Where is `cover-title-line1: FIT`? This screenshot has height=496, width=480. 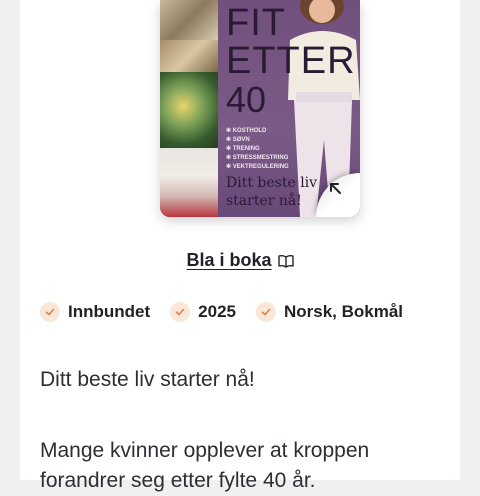 cover-title-line1: FIT is located at coordinates (256, 23).